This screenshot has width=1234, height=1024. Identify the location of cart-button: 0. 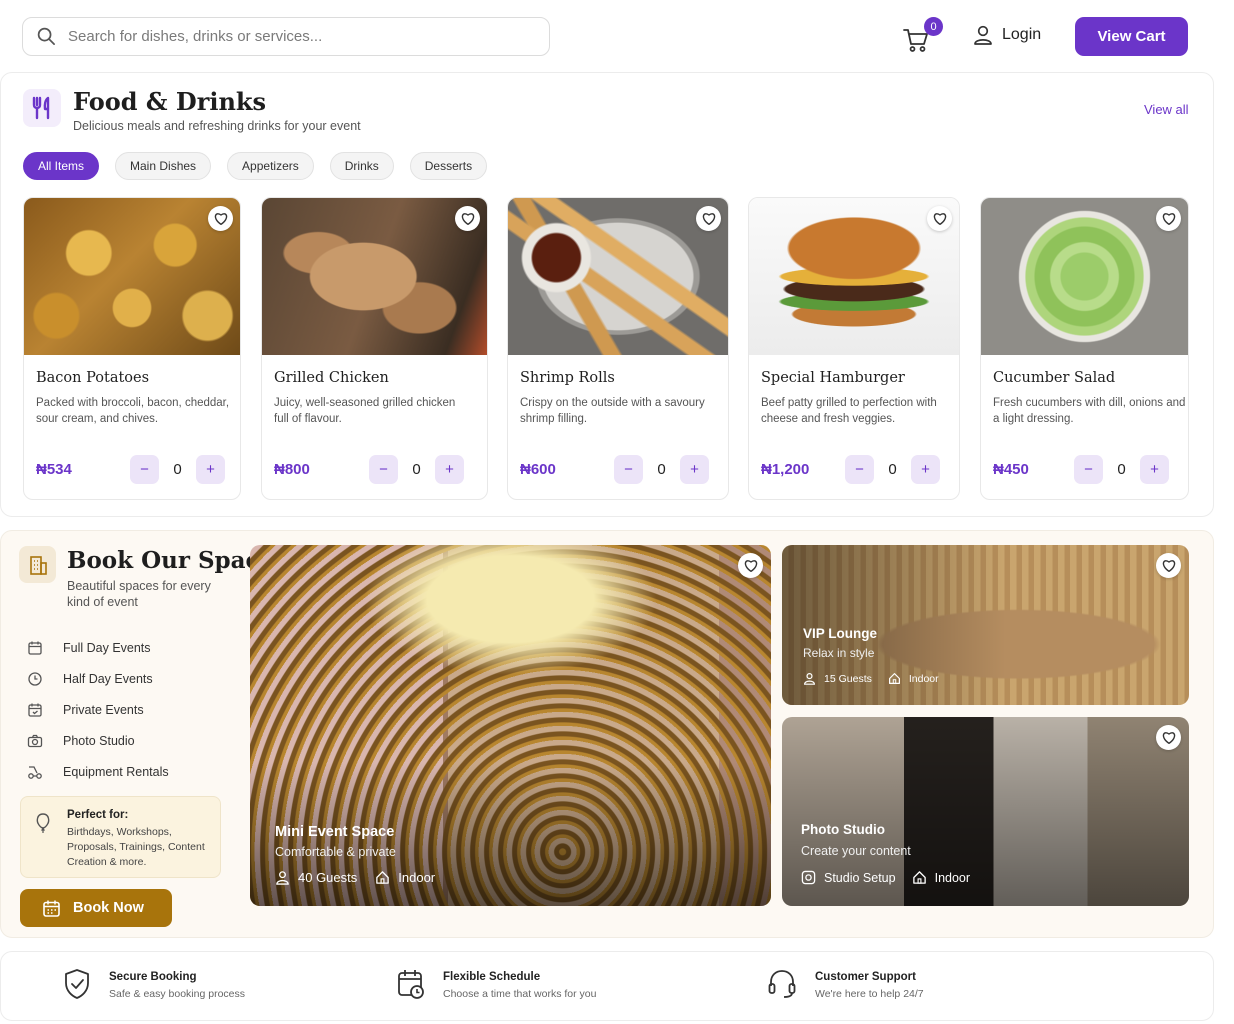
(922, 34).